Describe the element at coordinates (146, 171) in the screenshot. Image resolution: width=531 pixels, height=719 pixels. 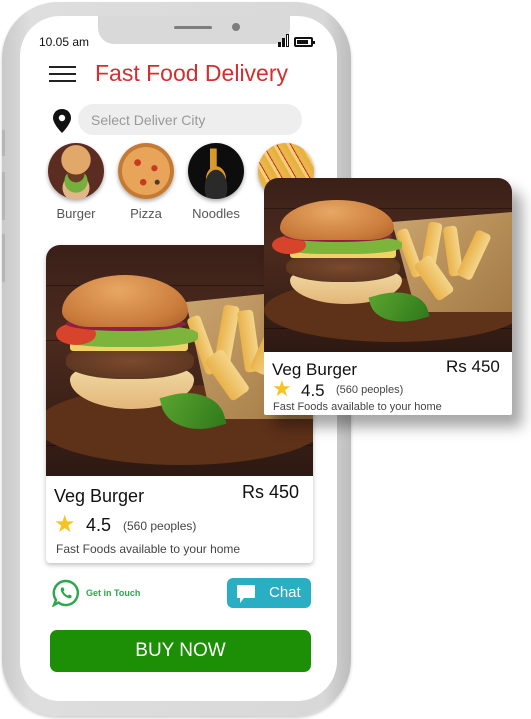
I see `pizza-thumbnail` at that location.